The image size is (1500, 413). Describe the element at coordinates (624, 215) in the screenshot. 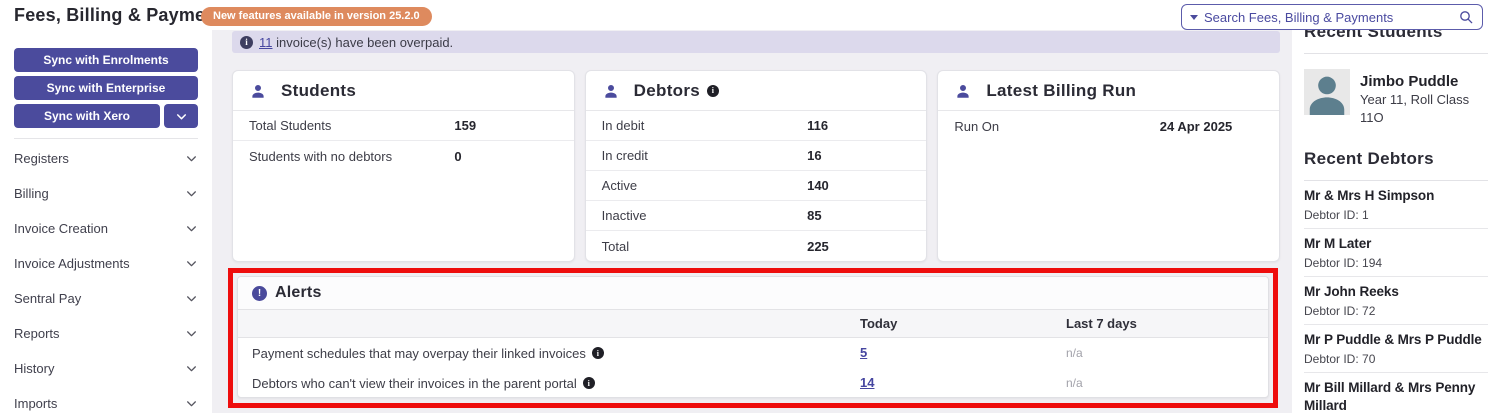

I see `stat-label: Inactive` at that location.